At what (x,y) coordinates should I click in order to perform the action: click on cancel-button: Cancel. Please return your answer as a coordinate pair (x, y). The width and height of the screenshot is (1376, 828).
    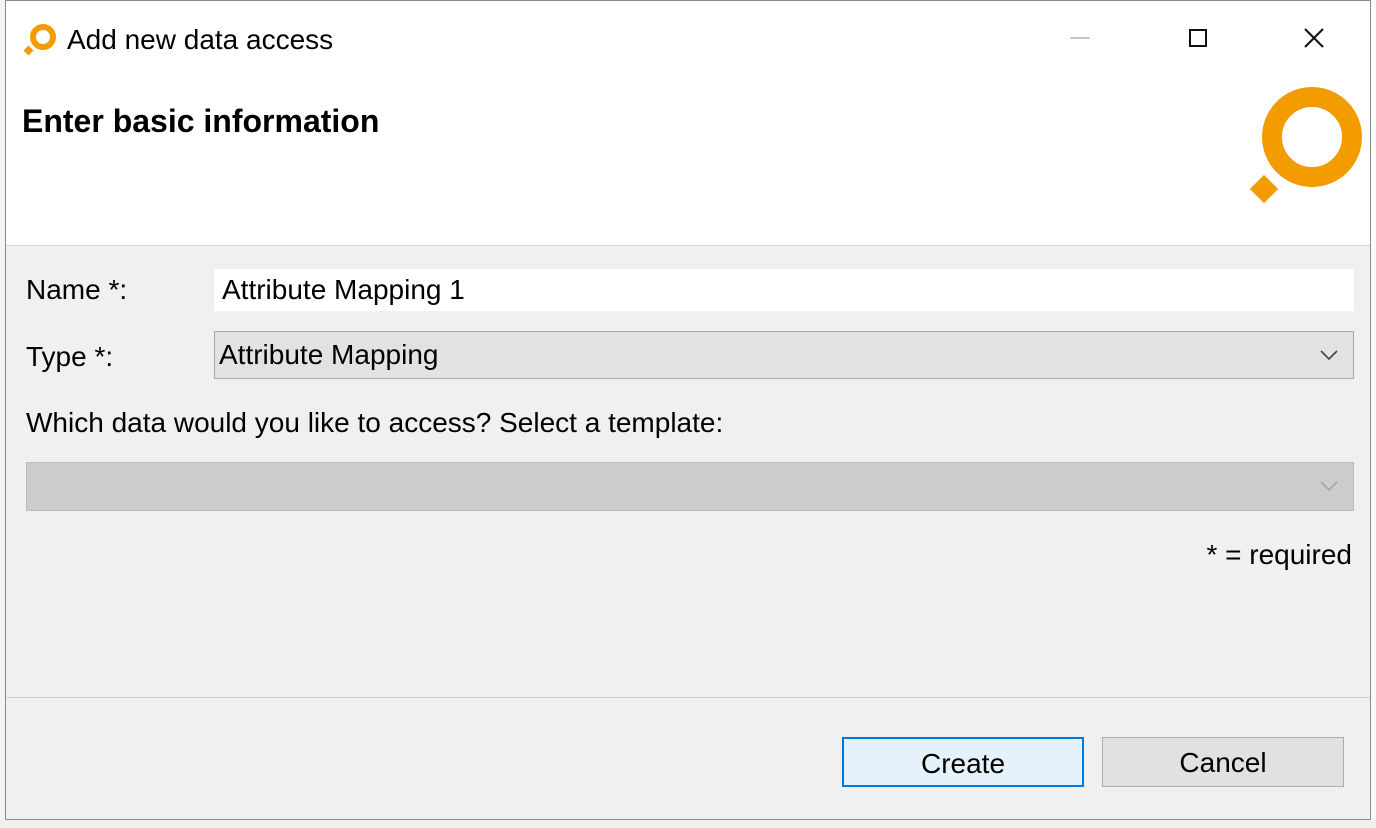
    Looking at the image, I should click on (1223, 762).